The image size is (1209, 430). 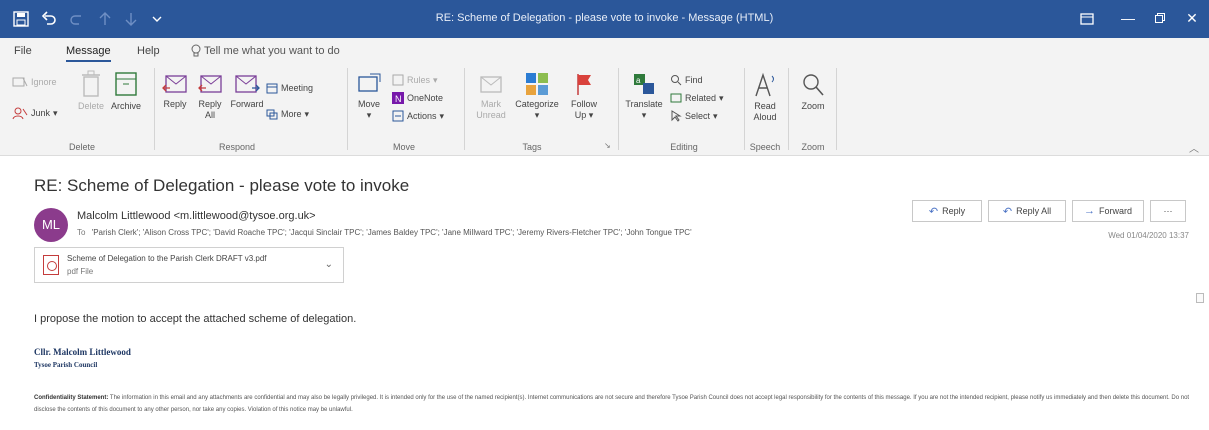 What do you see at coordinates (81, 232) in the screenshot?
I see `to-label: To` at bounding box center [81, 232].